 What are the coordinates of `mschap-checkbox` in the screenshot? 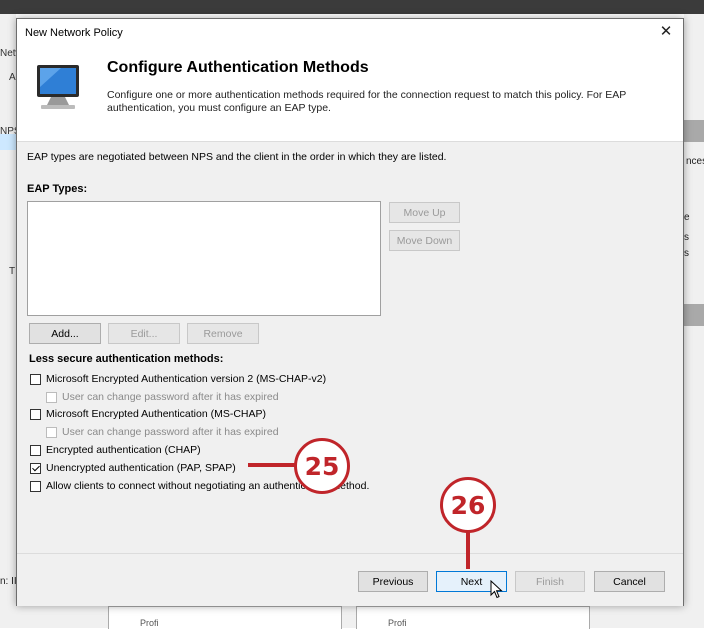 It's located at (35, 414).